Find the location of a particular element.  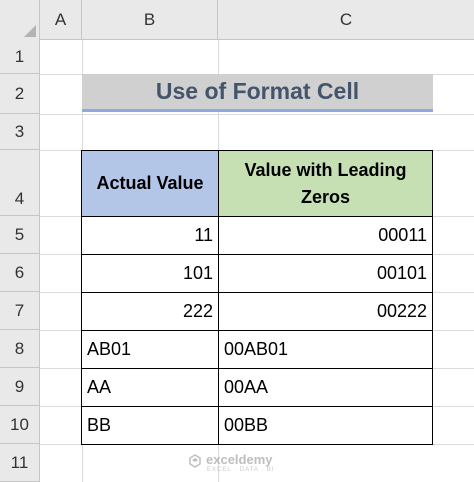

row-header-6: 6 is located at coordinates (20, 273).